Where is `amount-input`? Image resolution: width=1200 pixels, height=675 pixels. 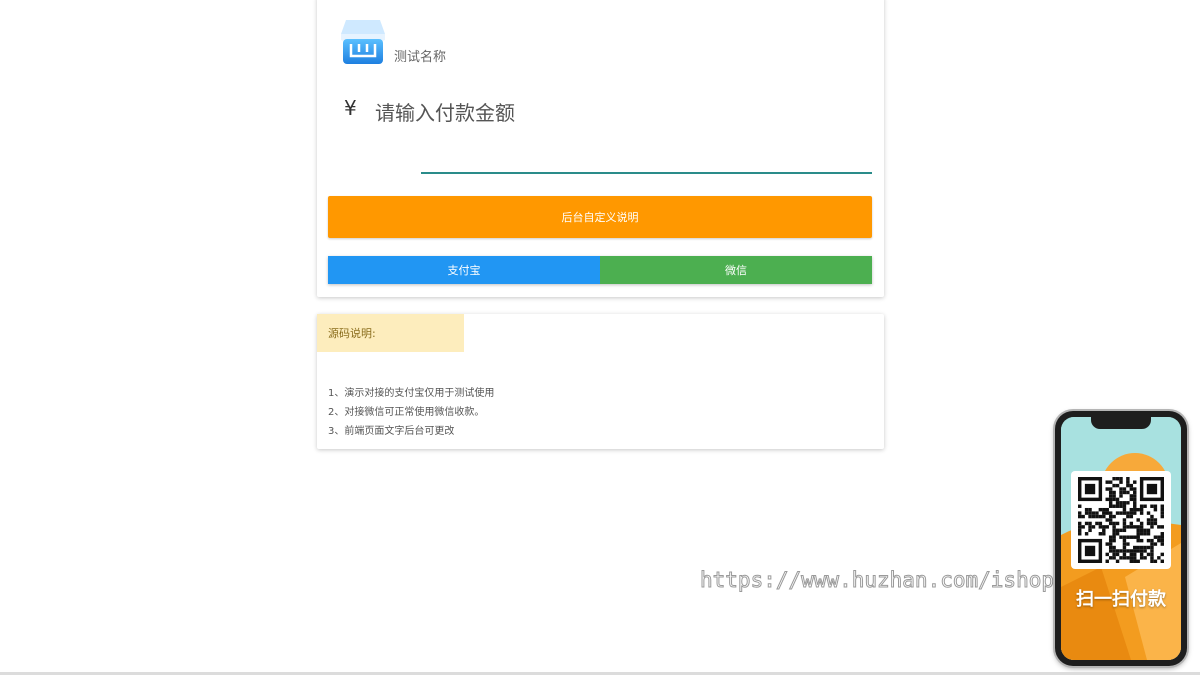
amount-input is located at coordinates (646, 160).